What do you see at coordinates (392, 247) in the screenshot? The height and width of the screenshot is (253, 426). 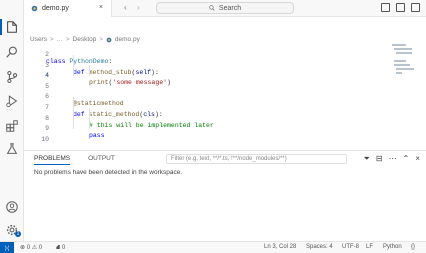 I see `language-mode: Python` at bounding box center [392, 247].